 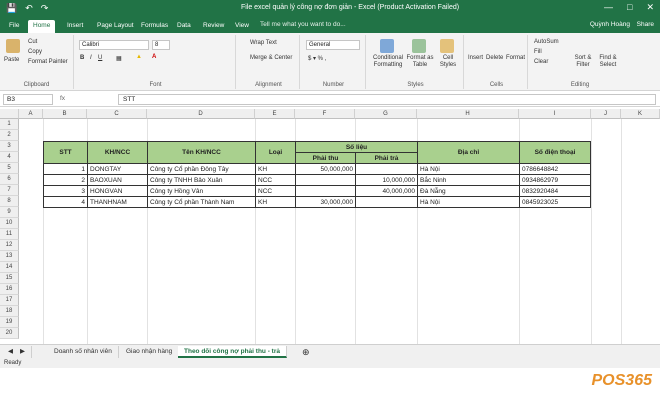 I want to click on row-header-14: 14, so click(x=9, y=267).